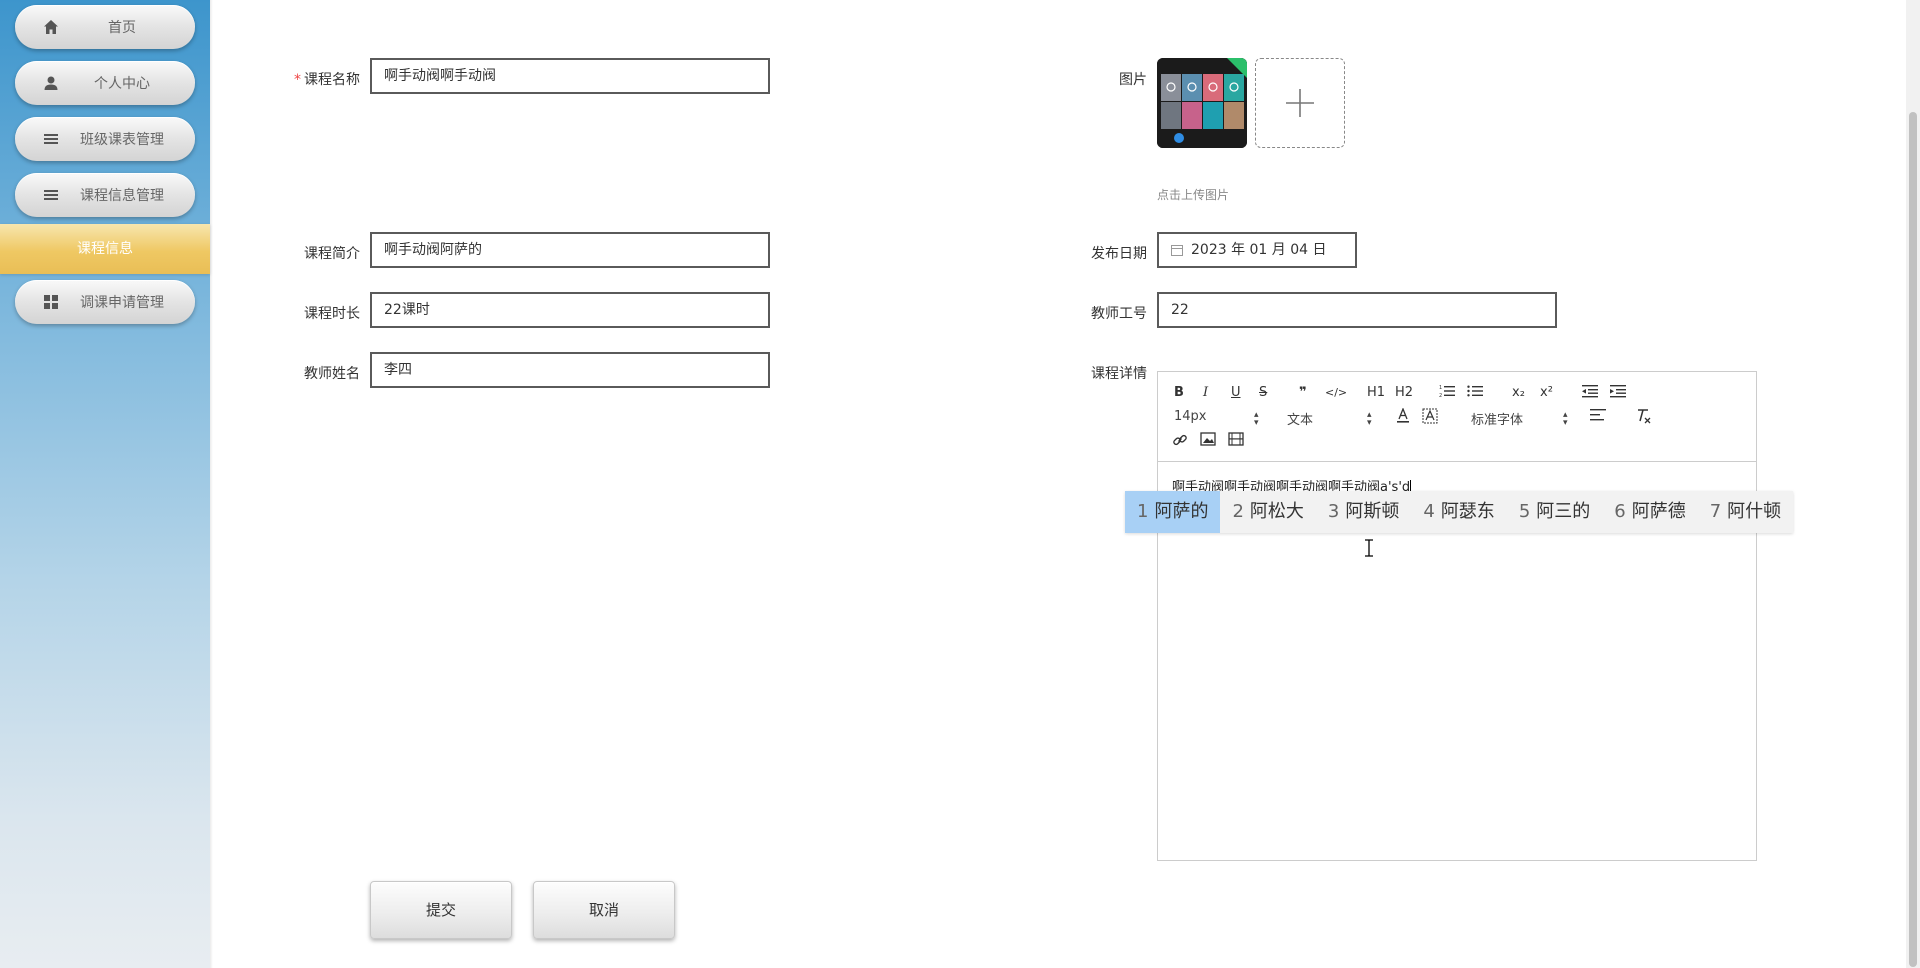  I want to click on ime-candidate: 4 阿瑟东, so click(1458, 512).